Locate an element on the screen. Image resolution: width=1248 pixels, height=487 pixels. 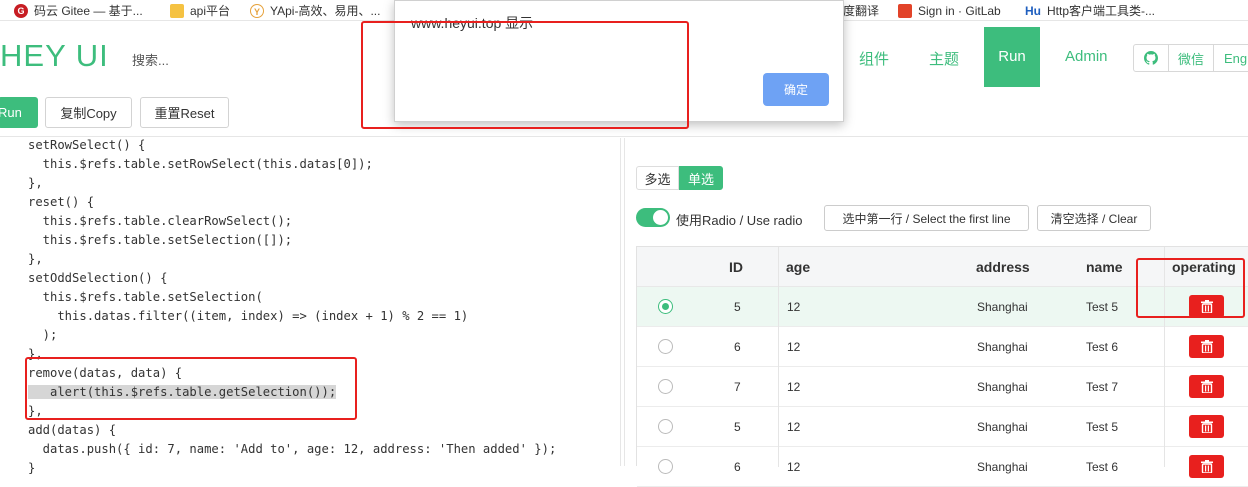
code-text: setOddSelection() { is located at coordinates (98, 278).